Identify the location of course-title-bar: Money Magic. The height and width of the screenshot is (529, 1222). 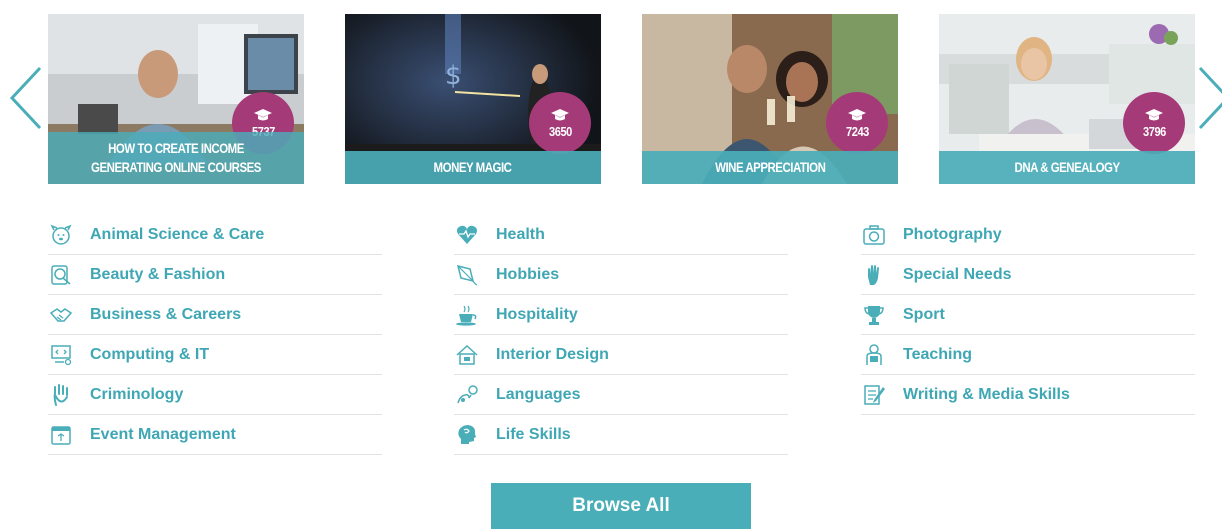
(473, 167).